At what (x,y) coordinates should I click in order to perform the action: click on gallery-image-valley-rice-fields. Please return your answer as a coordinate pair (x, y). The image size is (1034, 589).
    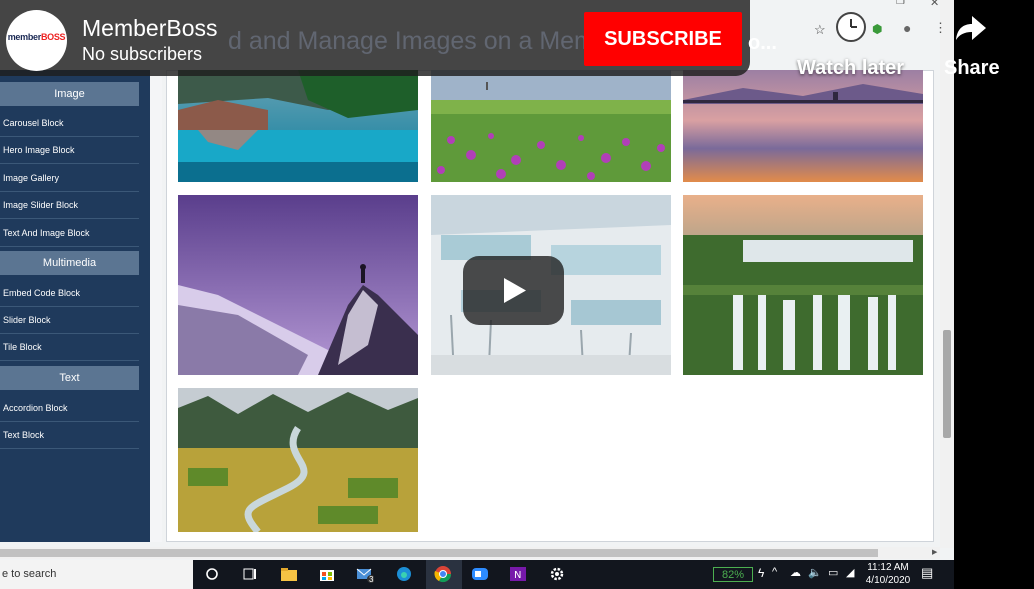
    Looking at the image, I should click on (298, 460).